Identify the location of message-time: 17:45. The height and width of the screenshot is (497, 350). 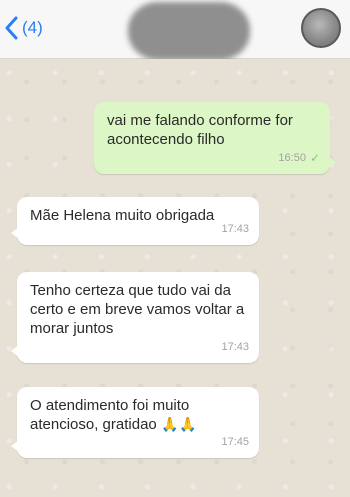
(235, 442).